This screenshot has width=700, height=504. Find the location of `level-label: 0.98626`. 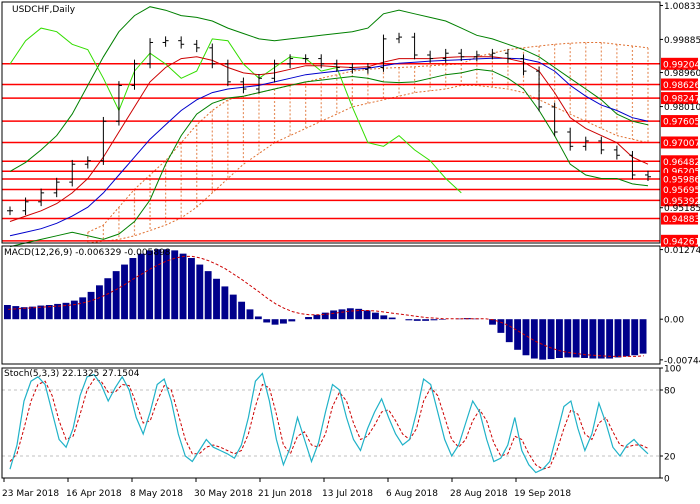

level-label: 0.98626 is located at coordinates (681, 86).